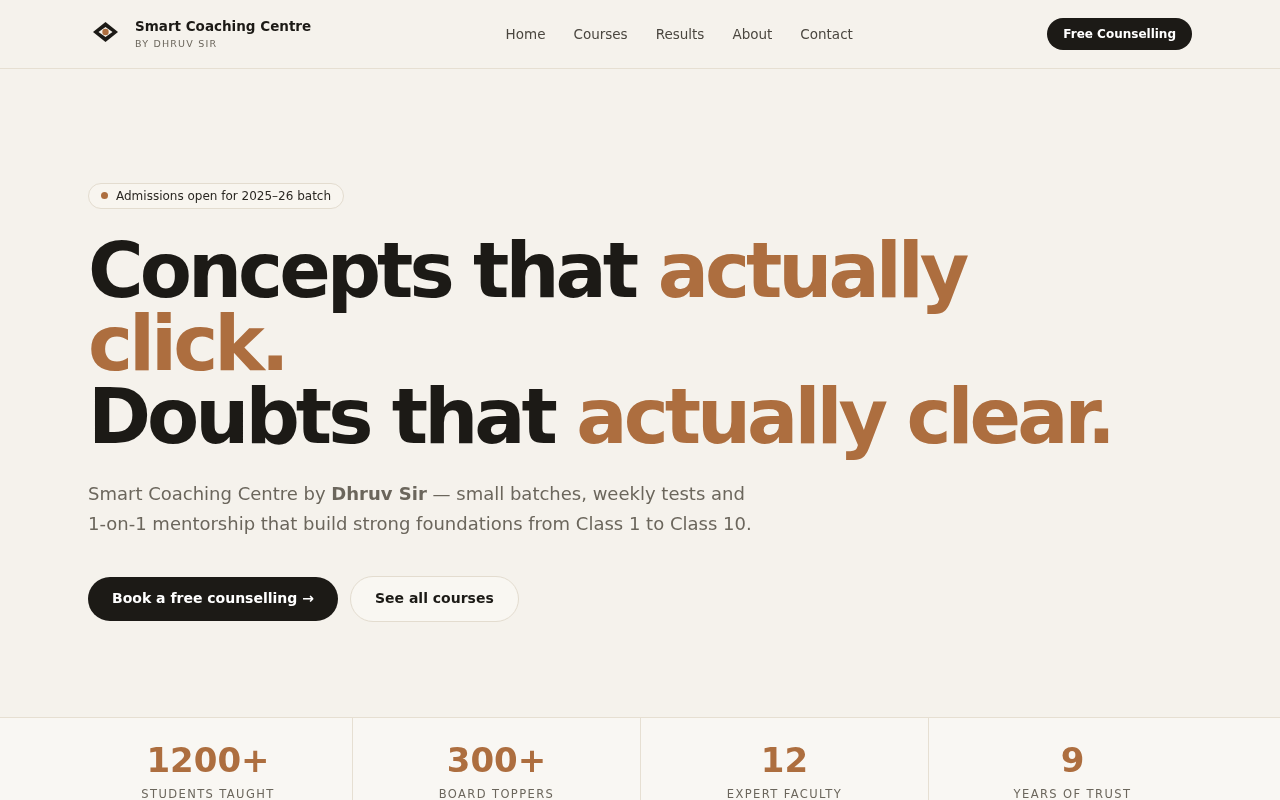 The width and height of the screenshot is (1280, 800). I want to click on free-counselling-button: Free Counselling, so click(1119, 34).